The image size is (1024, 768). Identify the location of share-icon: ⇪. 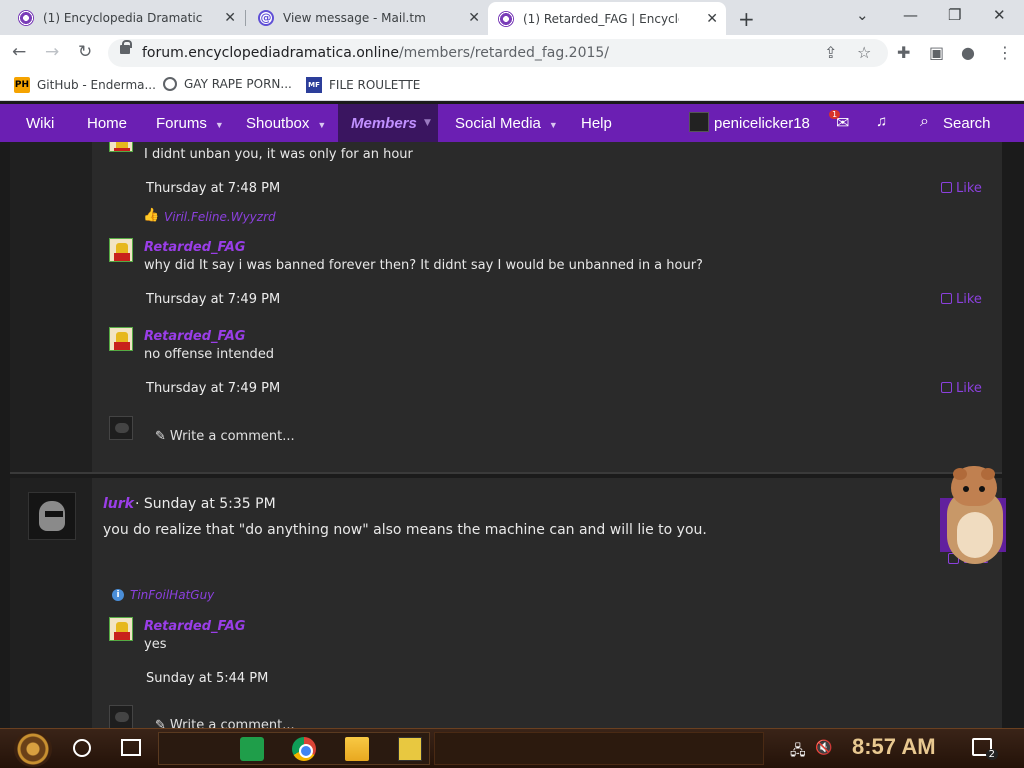
(830, 52).